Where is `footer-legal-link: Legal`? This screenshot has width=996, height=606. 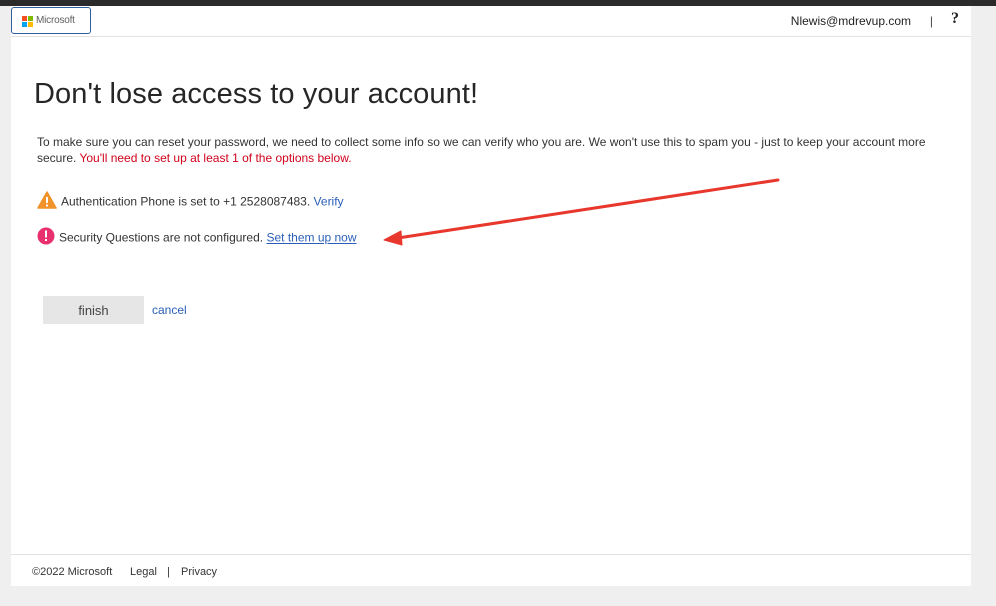 footer-legal-link: Legal is located at coordinates (143, 572).